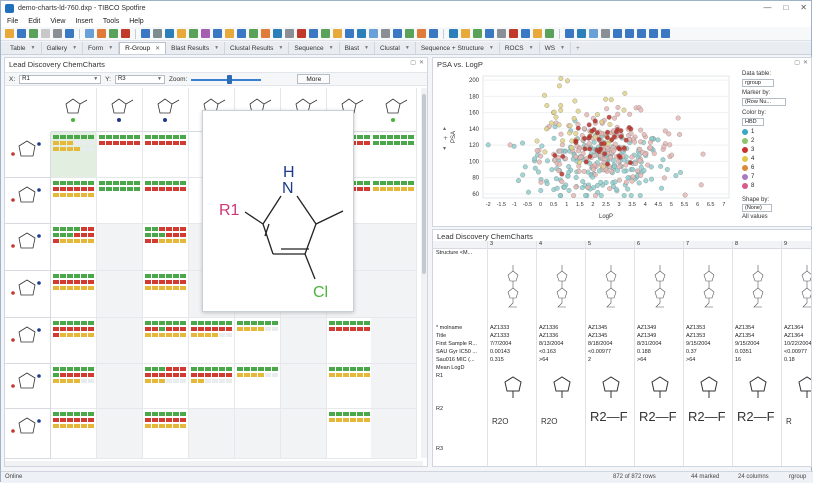 Image resolution: width=818 pixels, height=487 pixels. What do you see at coordinates (157, 48) in the screenshot?
I see `close-tab-icon: ✕` at bounding box center [157, 48].